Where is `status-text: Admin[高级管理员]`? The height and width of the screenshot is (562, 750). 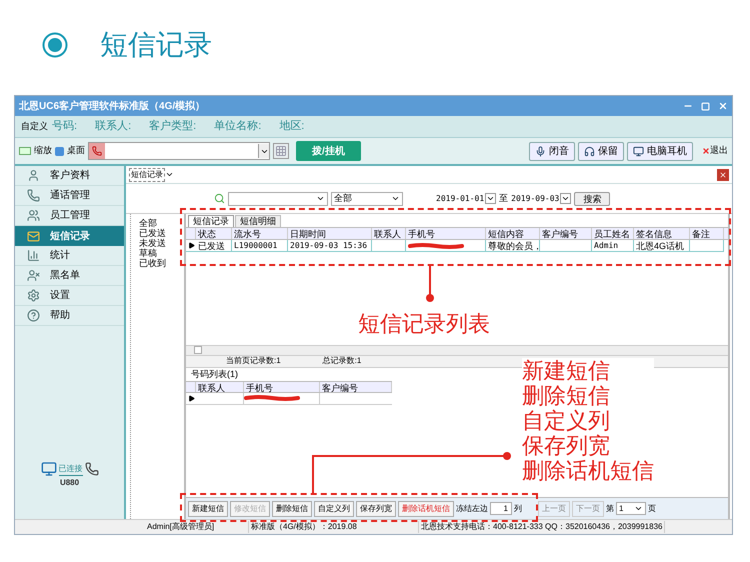
status-text: Admin[高级管理员] is located at coordinates (197, 527).